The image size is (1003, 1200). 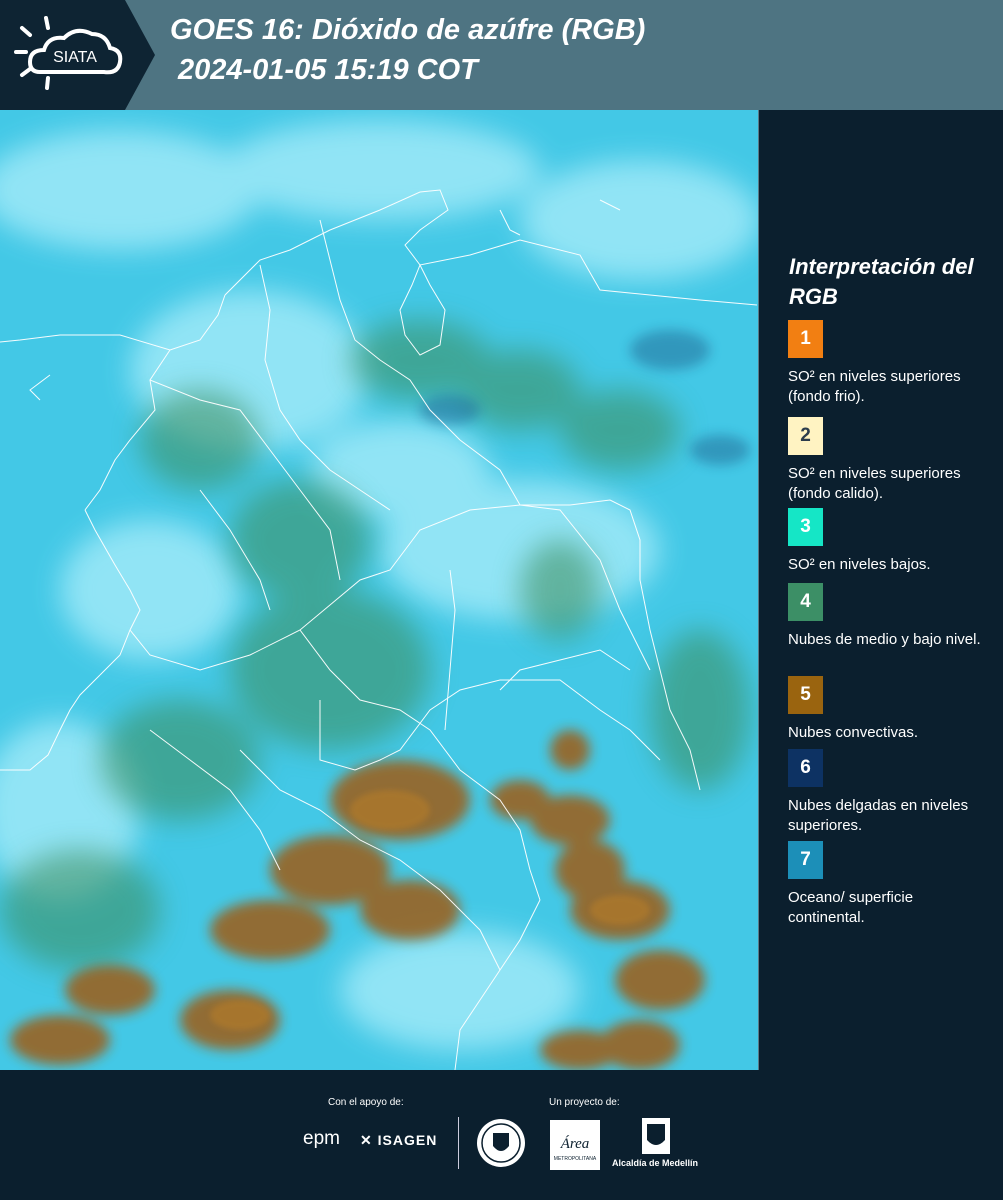 I want to click on svg-text: Área, so click(x=575, y=1143).